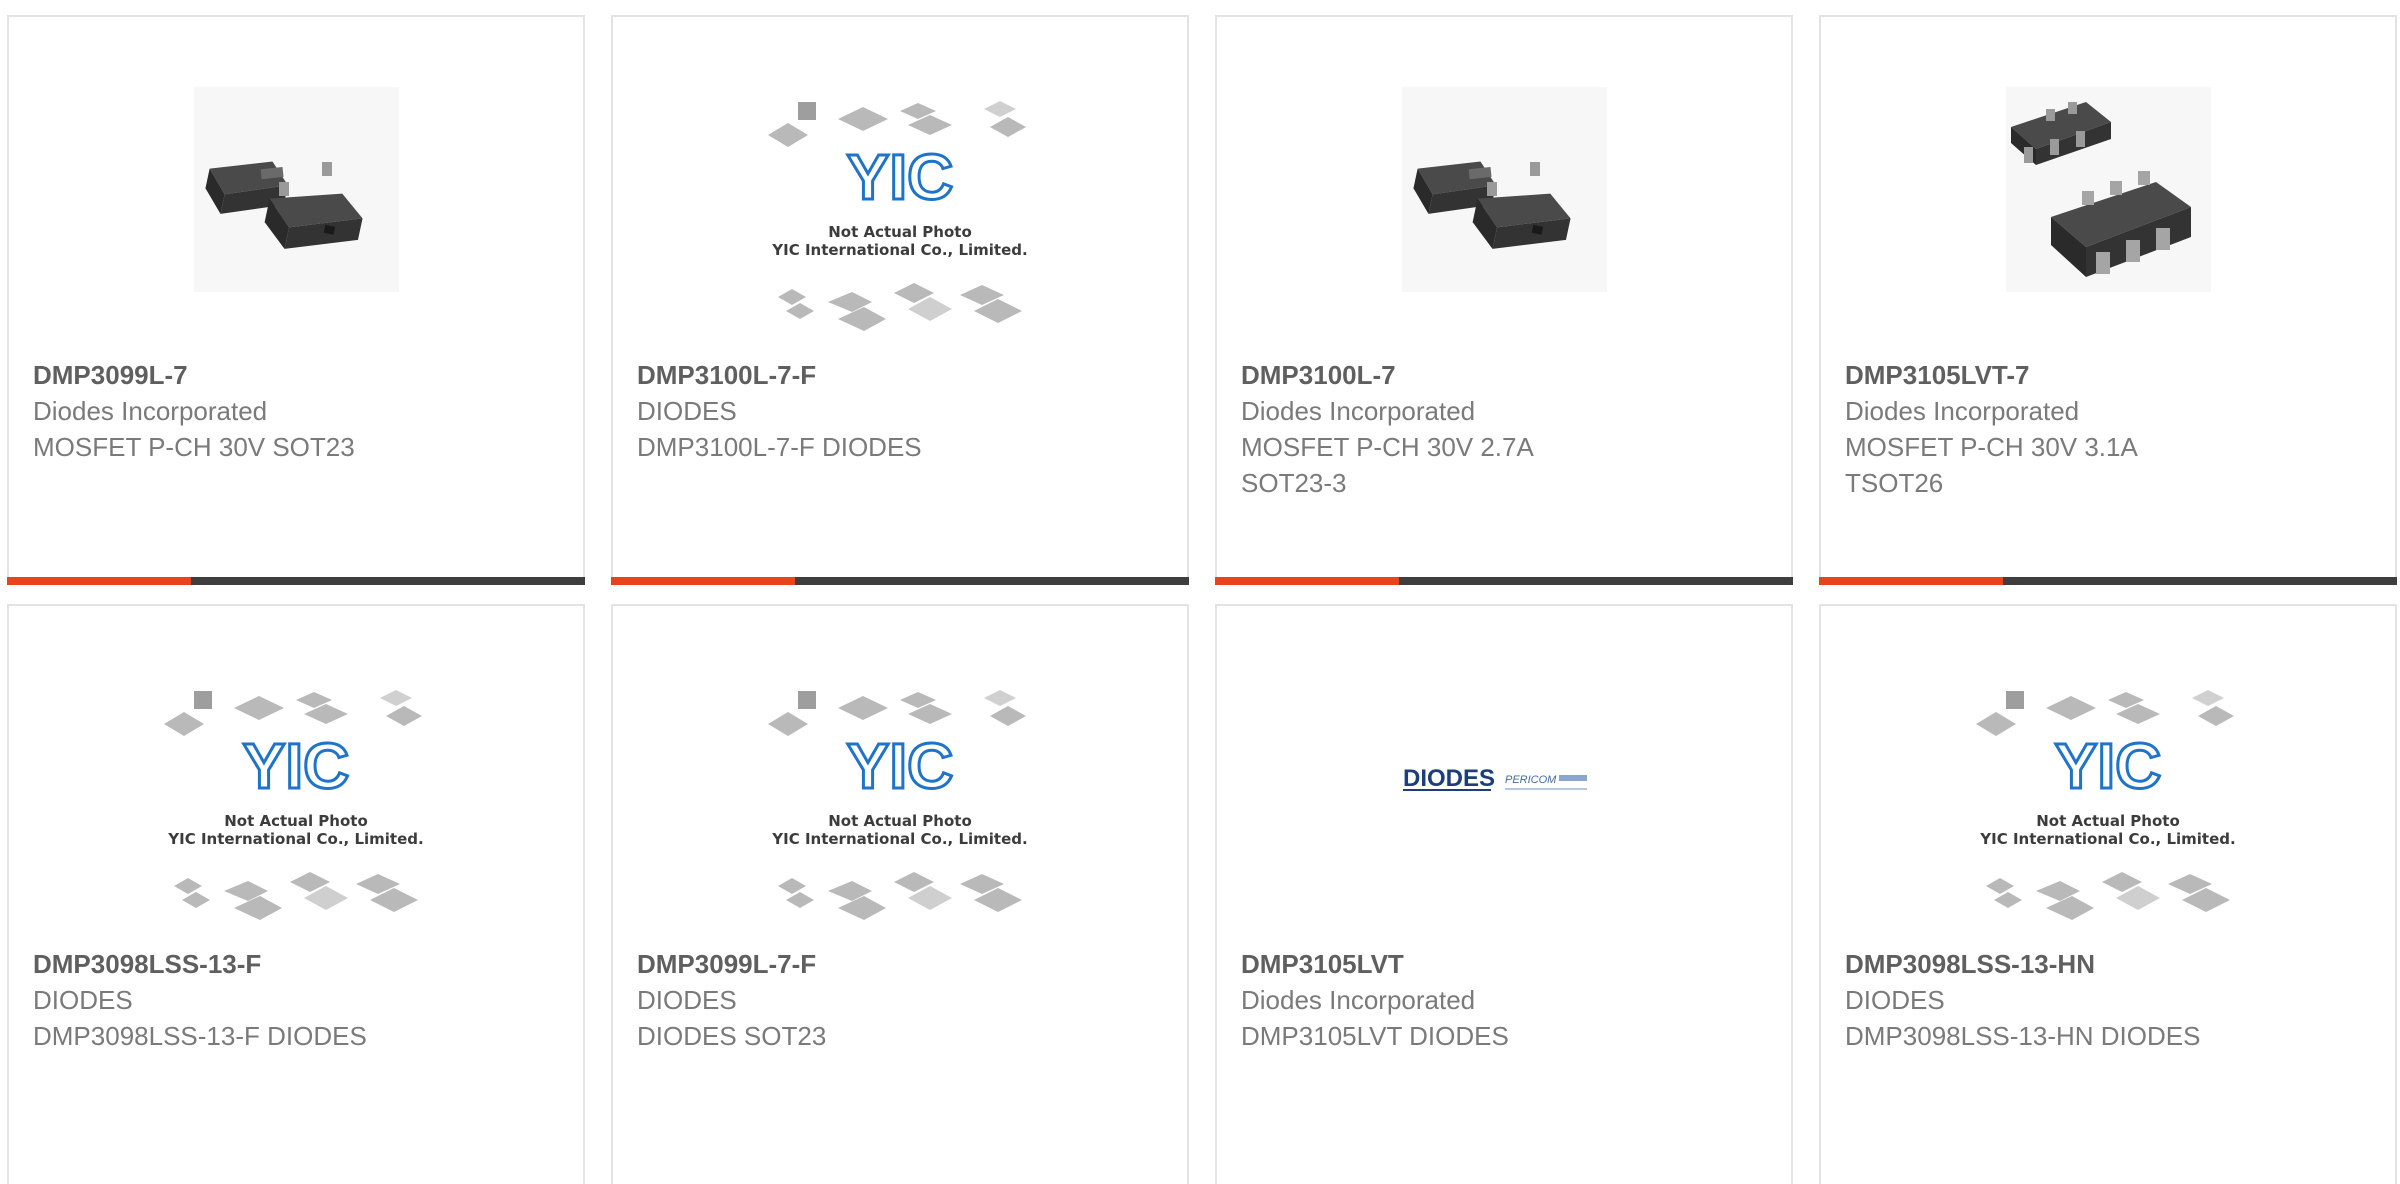  What do you see at coordinates (1504, 964) in the screenshot?
I see `part-number: DMP3105LVT` at bounding box center [1504, 964].